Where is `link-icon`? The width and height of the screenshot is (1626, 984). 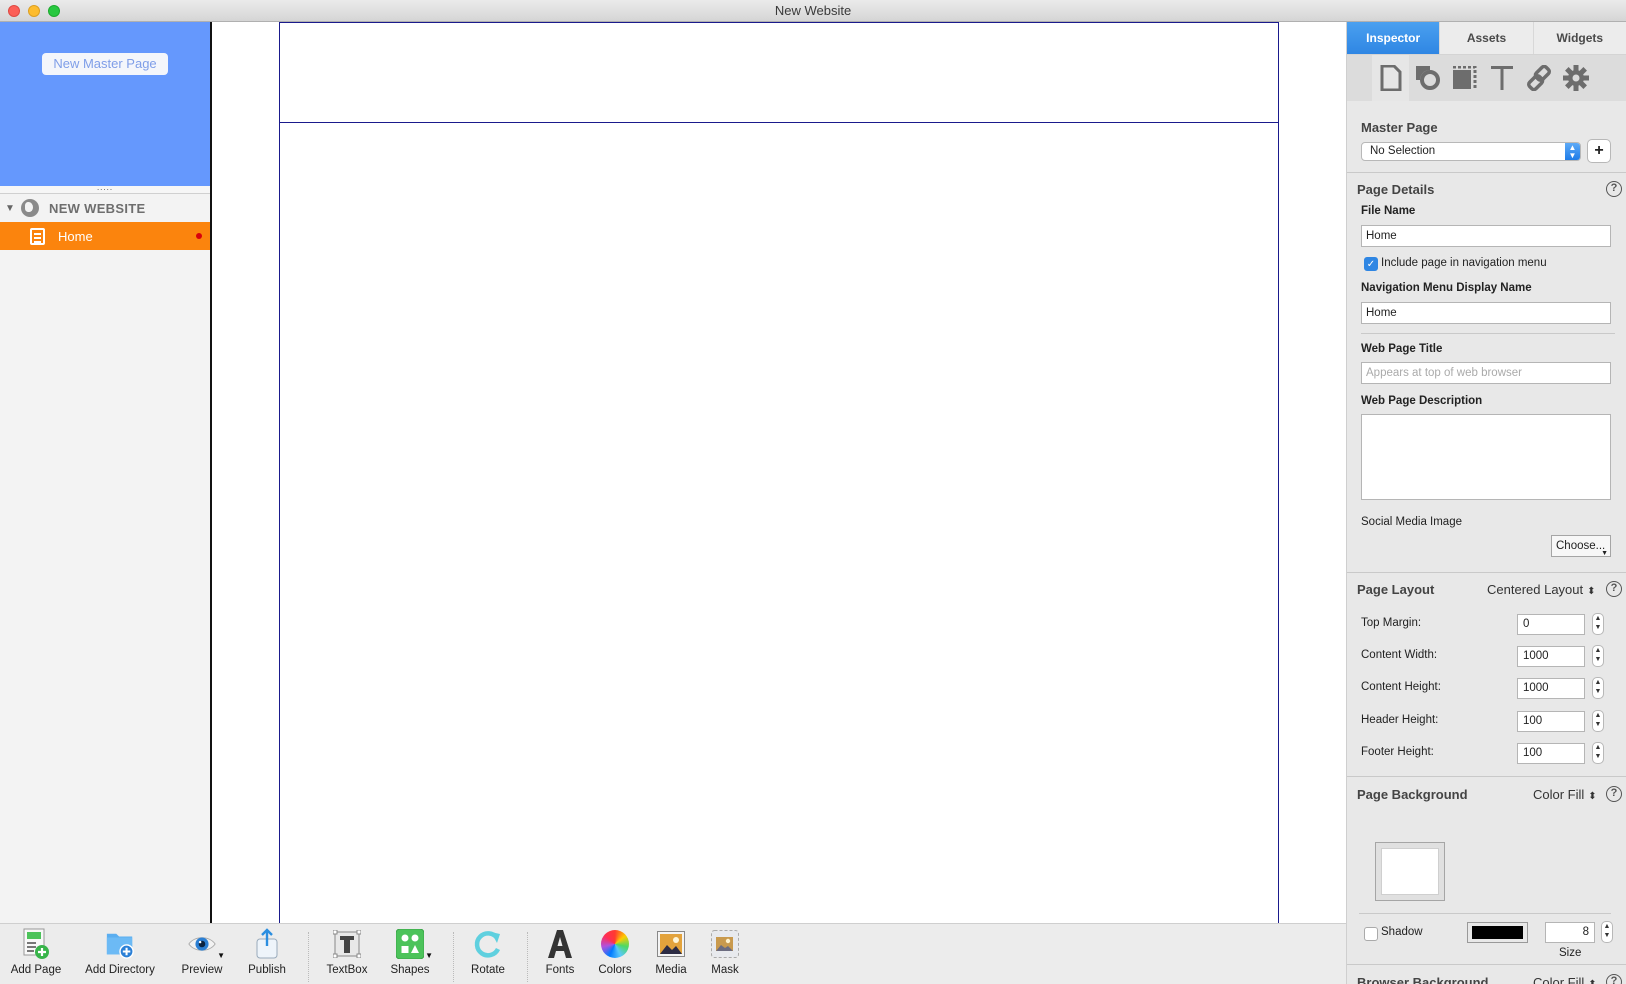 link-icon is located at coordinates (1538, 78).